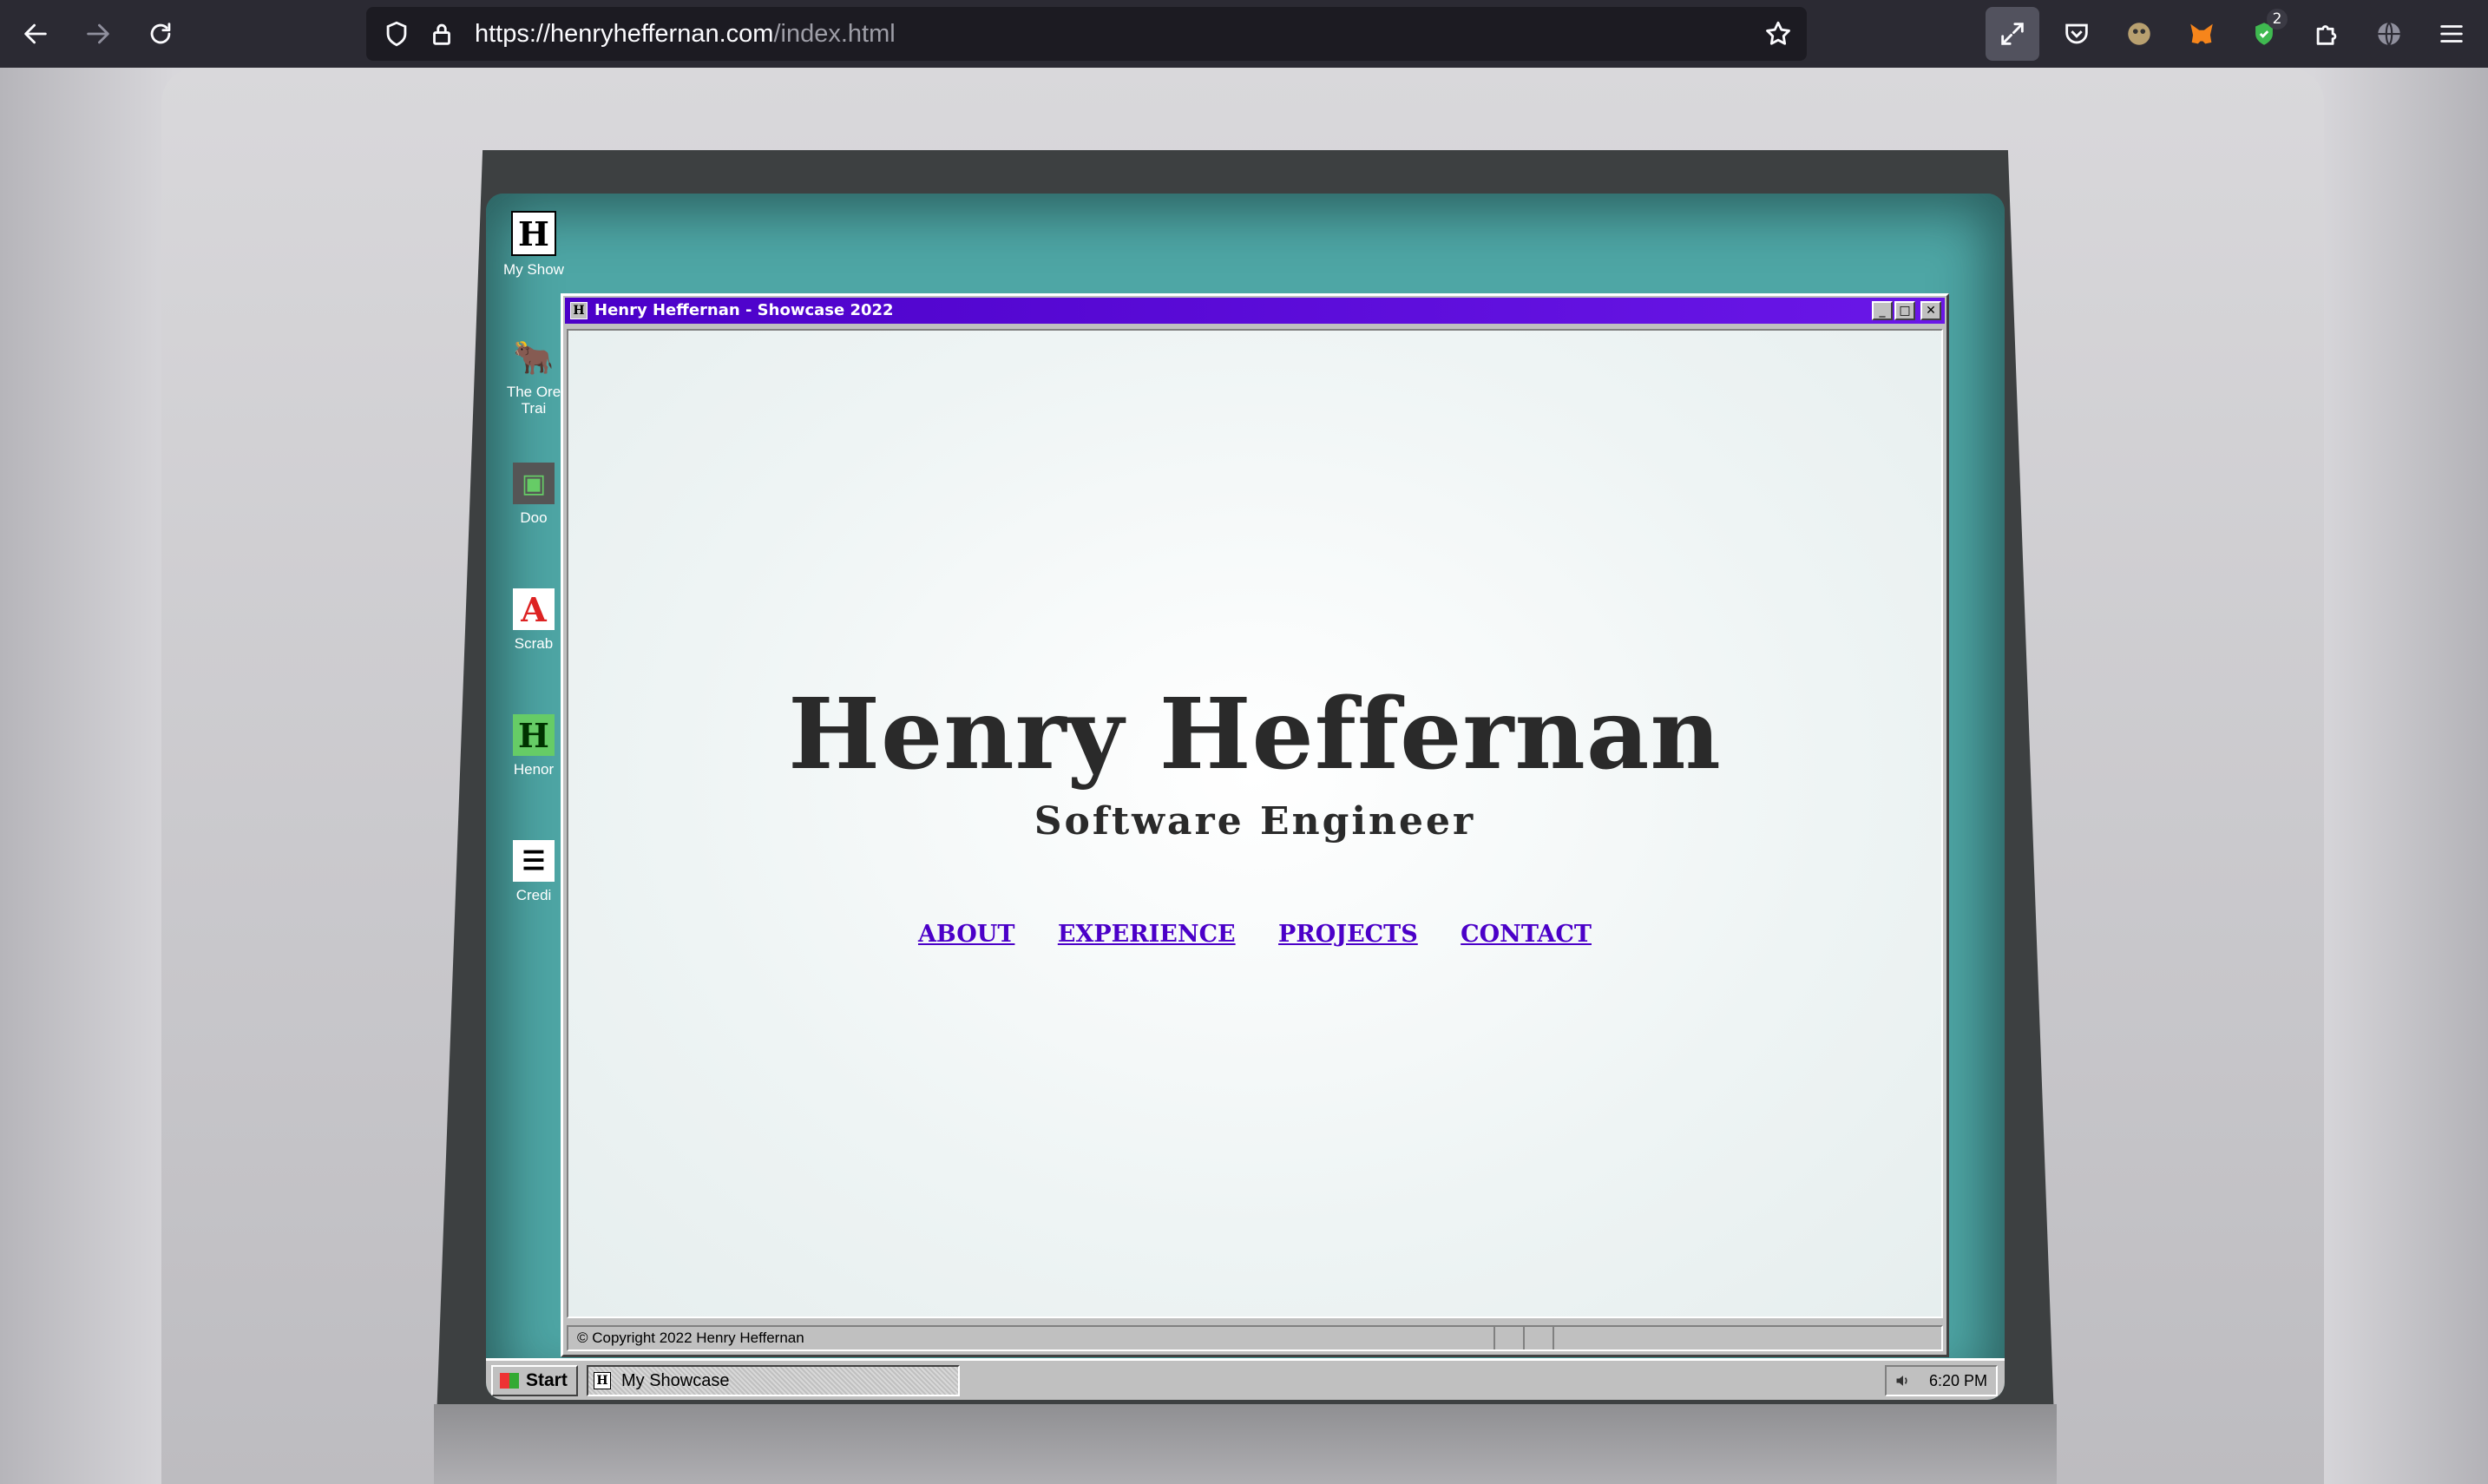 The image size is (2488, 1484). What do you see at coordinates (534, 861) in the screenshot?
I see `credits-document-icon: ☰` at bounding box center [534, 861].